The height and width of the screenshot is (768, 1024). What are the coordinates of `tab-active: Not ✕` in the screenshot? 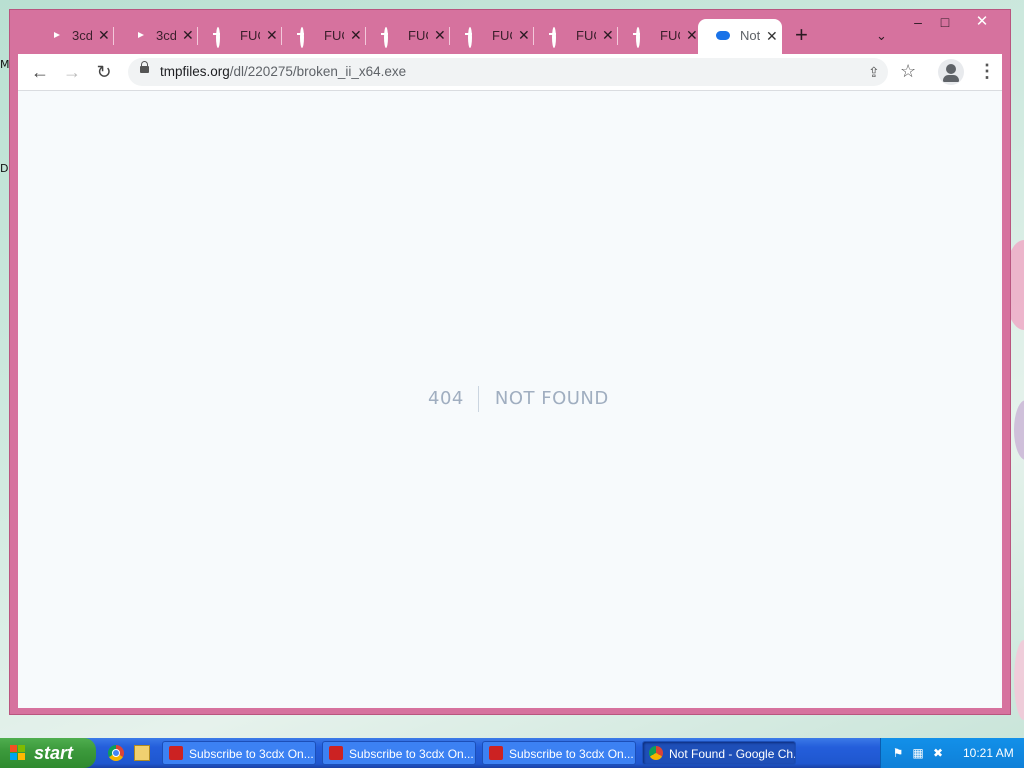 It's located at (740, 36).